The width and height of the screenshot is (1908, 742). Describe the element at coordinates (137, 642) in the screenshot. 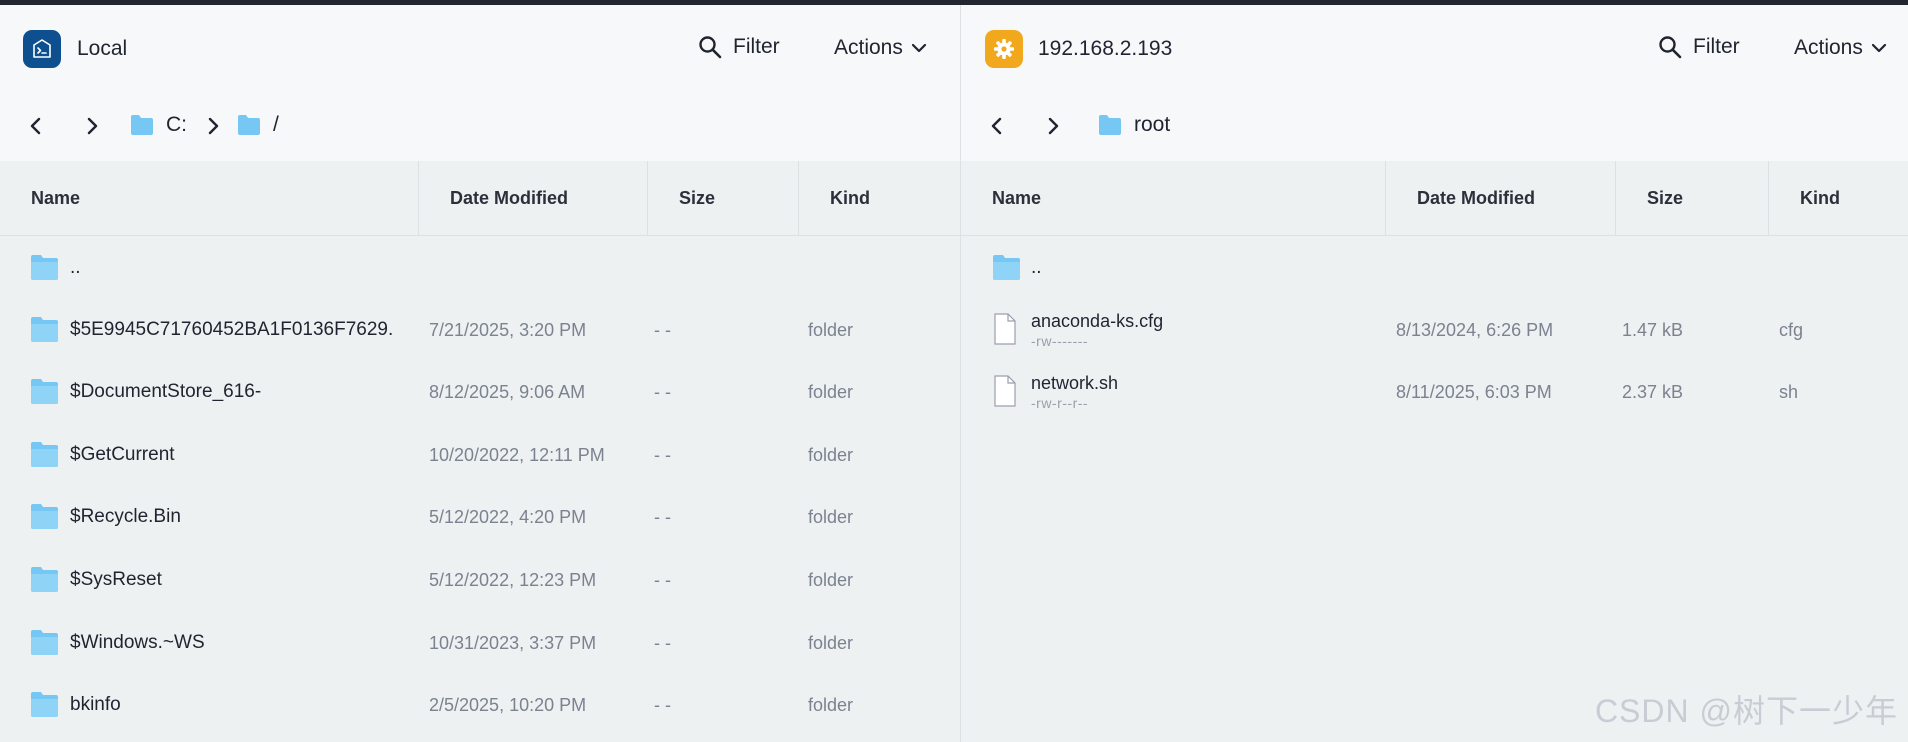

I see `file-name: $Windows.~WS` at that location.